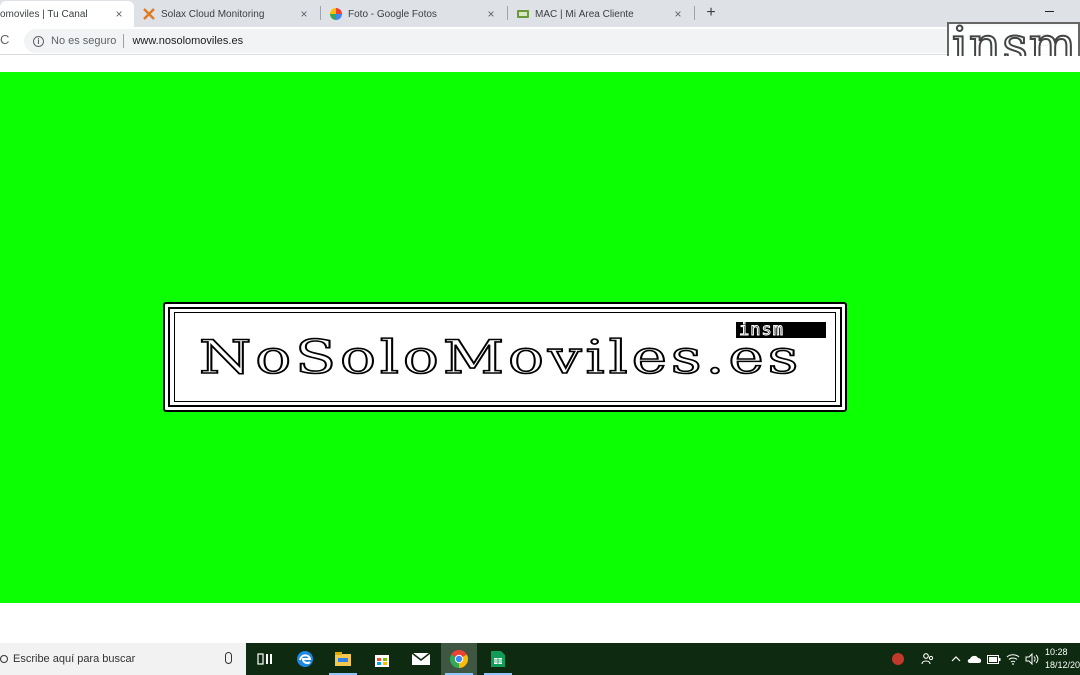 The height and width of the screenshot is (675, 1080). What do you see at coordinates (540, 64) in the screenshot?
I see `page-top-margin` at bounding box center [540, 64].